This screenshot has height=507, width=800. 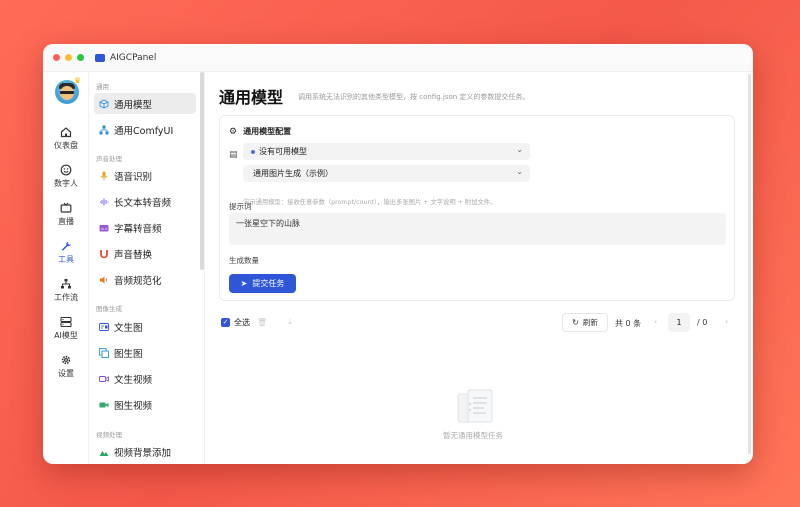 I want to click on count-label: 生成数量, so click(x=244, y=260).